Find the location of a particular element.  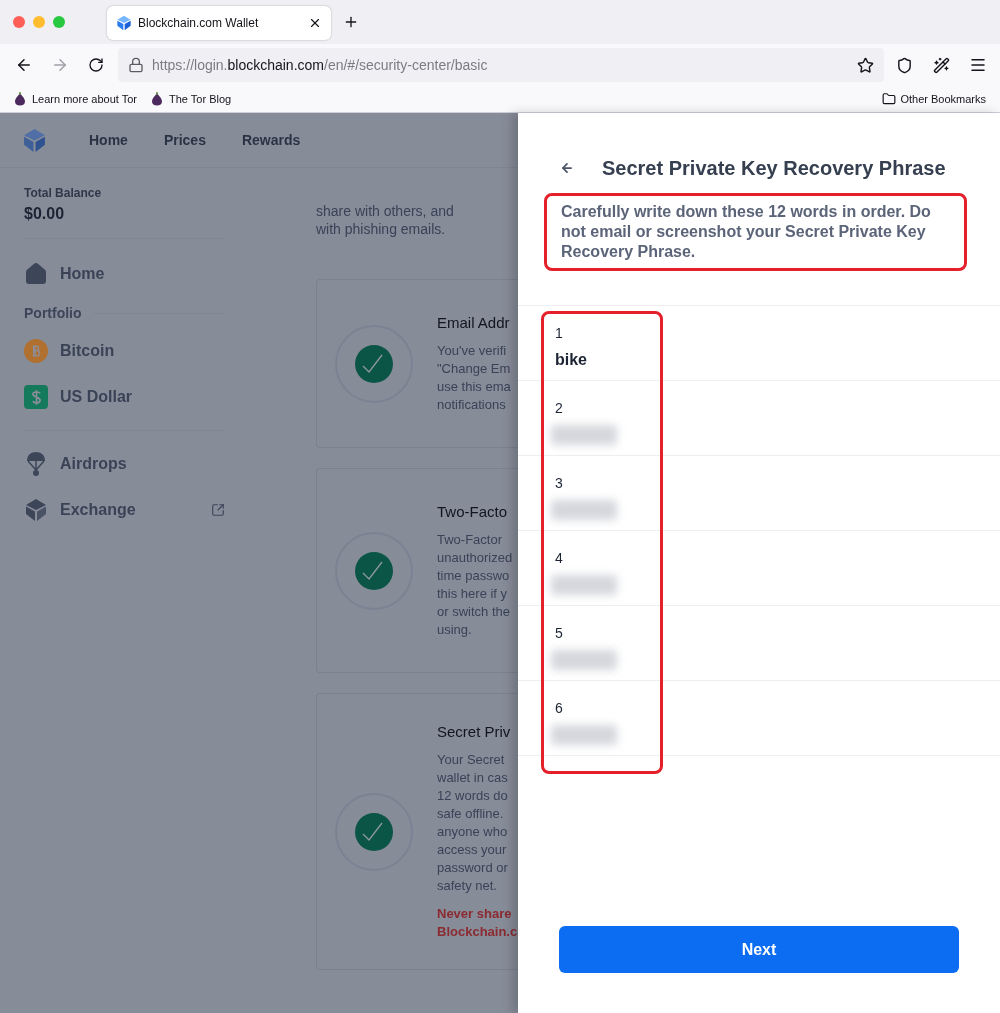

bitcoin-icon is located at coordinates (36, 351).